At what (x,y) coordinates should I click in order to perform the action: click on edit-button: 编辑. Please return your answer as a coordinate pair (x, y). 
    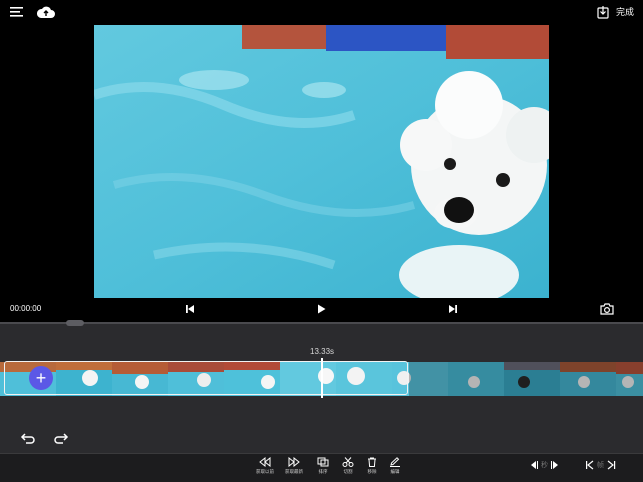
    Looking at the image, I should click on (395, 468).